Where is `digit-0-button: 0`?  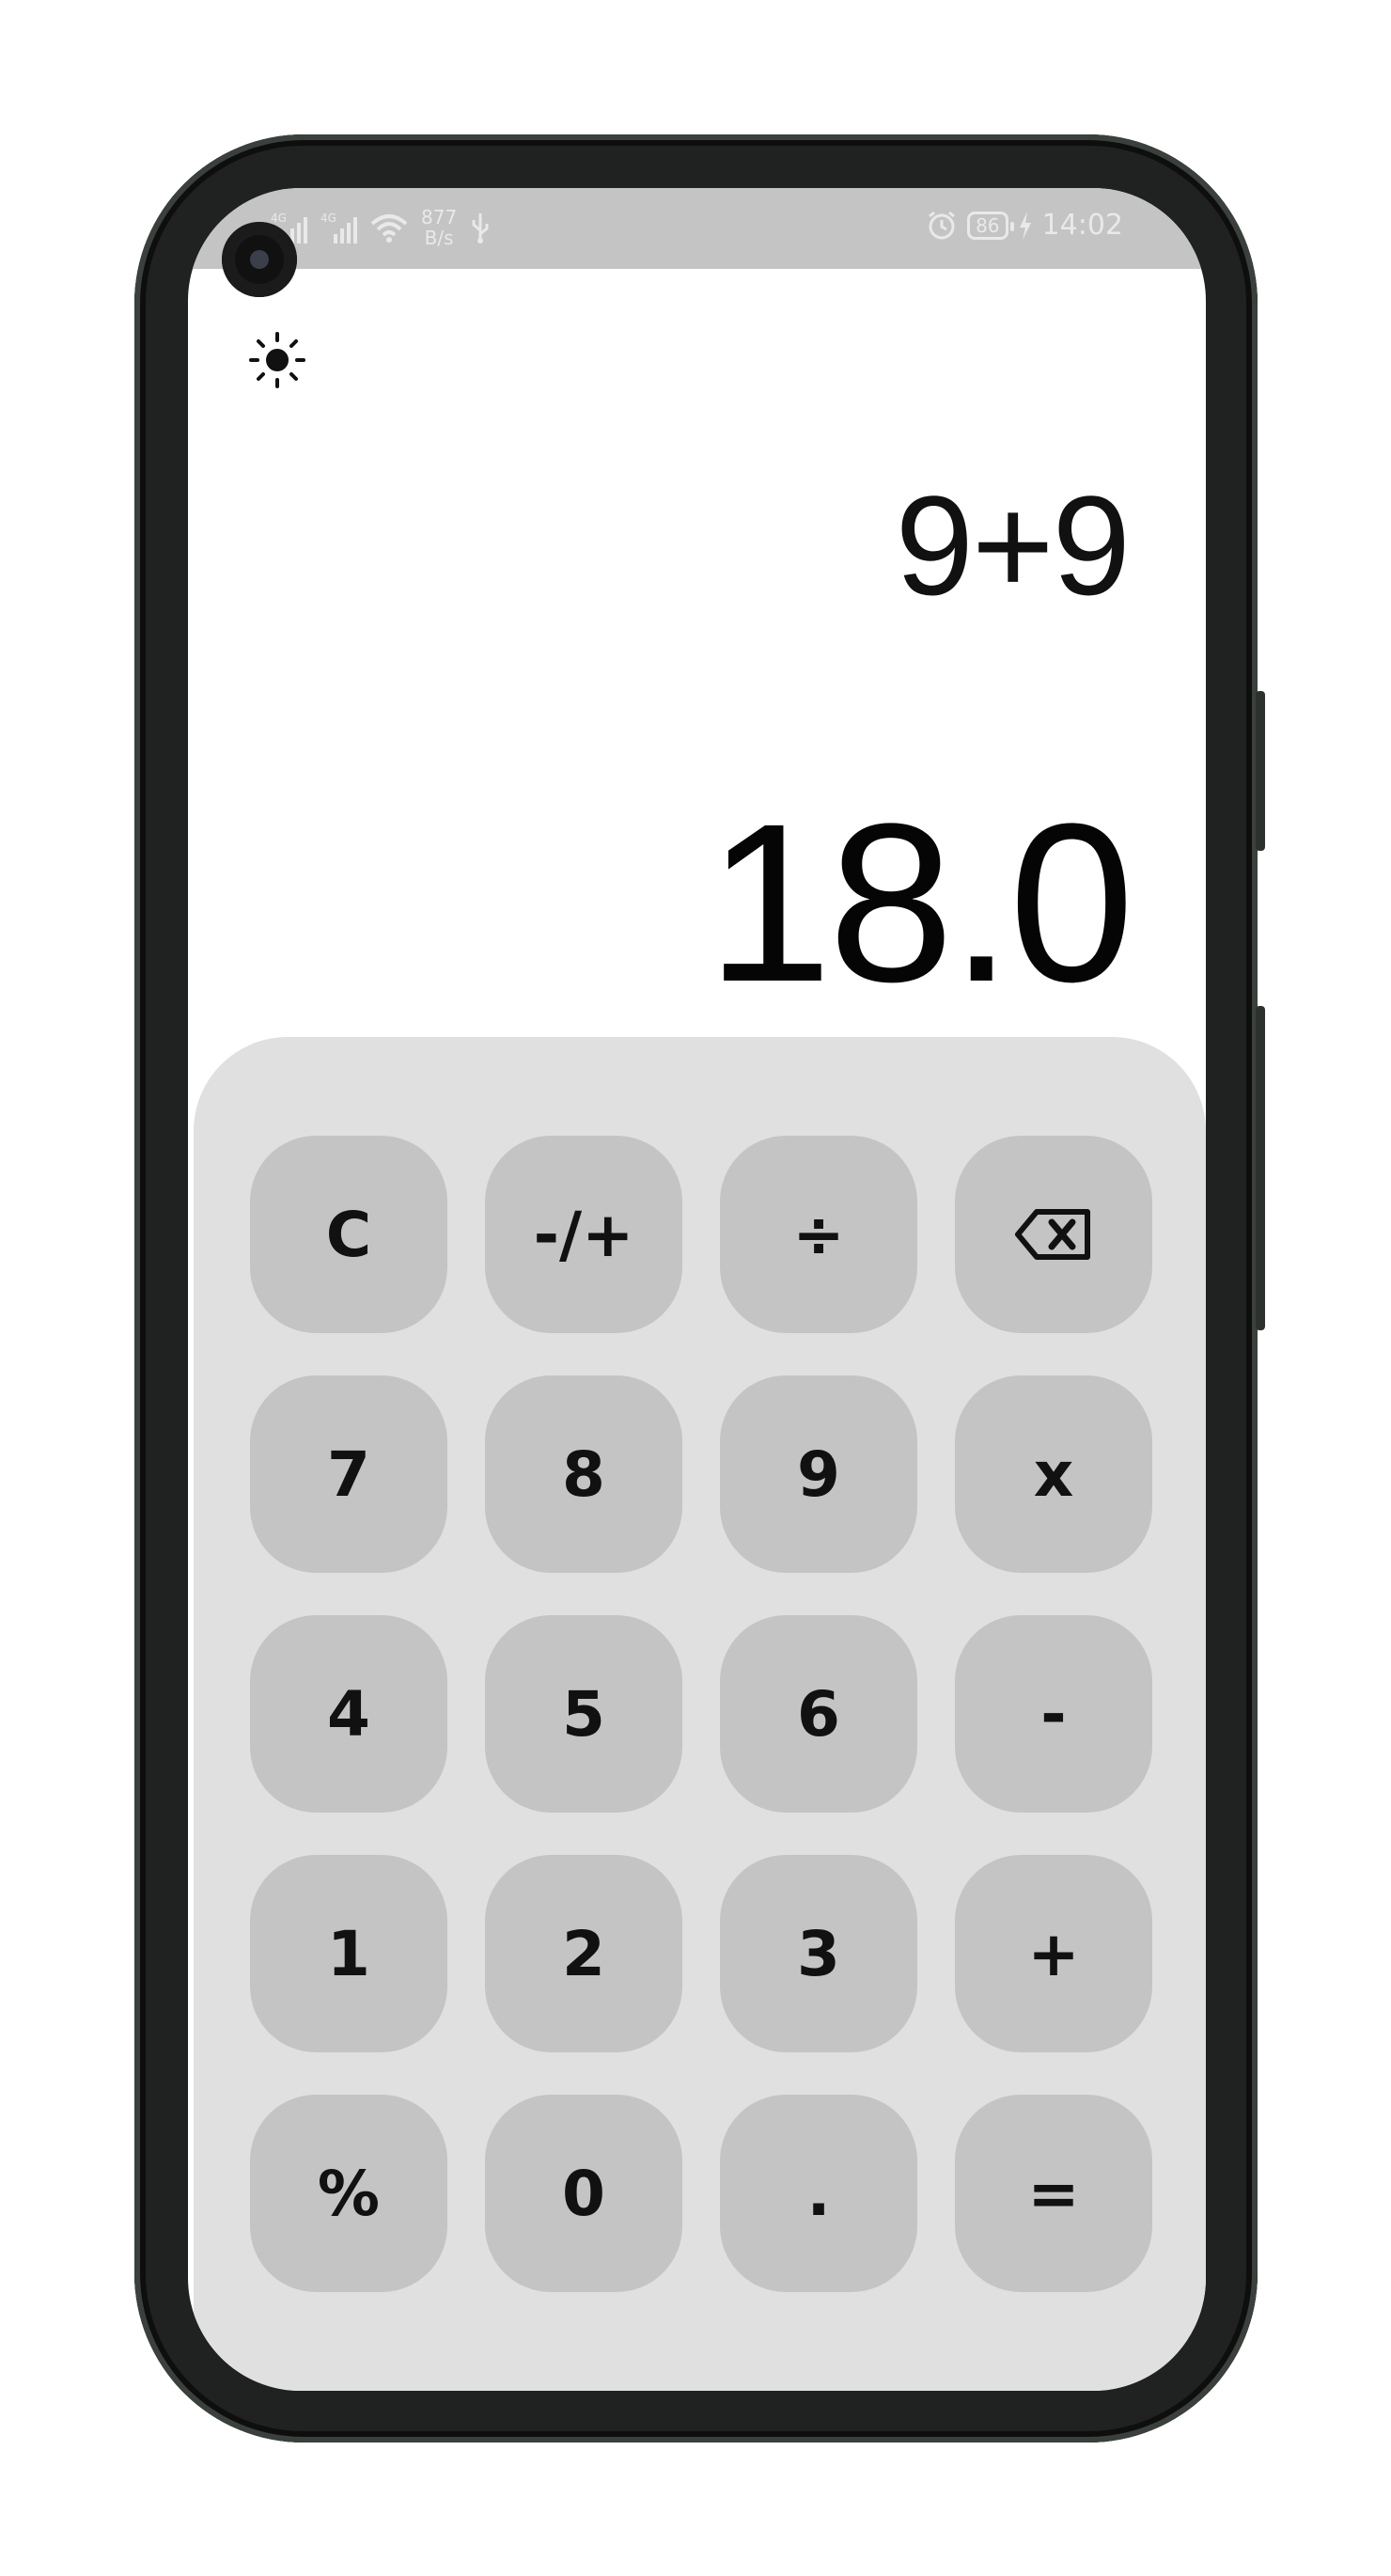
digit-0-button: 0 is located at coordinates (584, 2193).